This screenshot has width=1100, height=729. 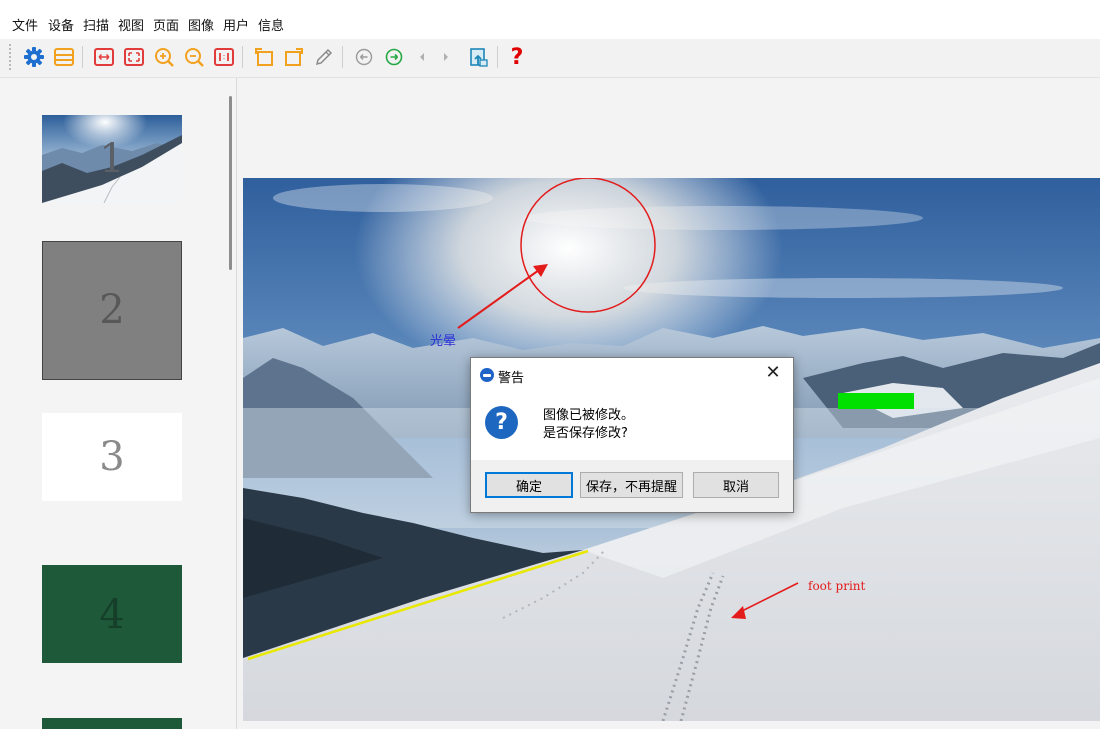 I want to click on menu-scan: 扫描, so click(x=96, y=24).